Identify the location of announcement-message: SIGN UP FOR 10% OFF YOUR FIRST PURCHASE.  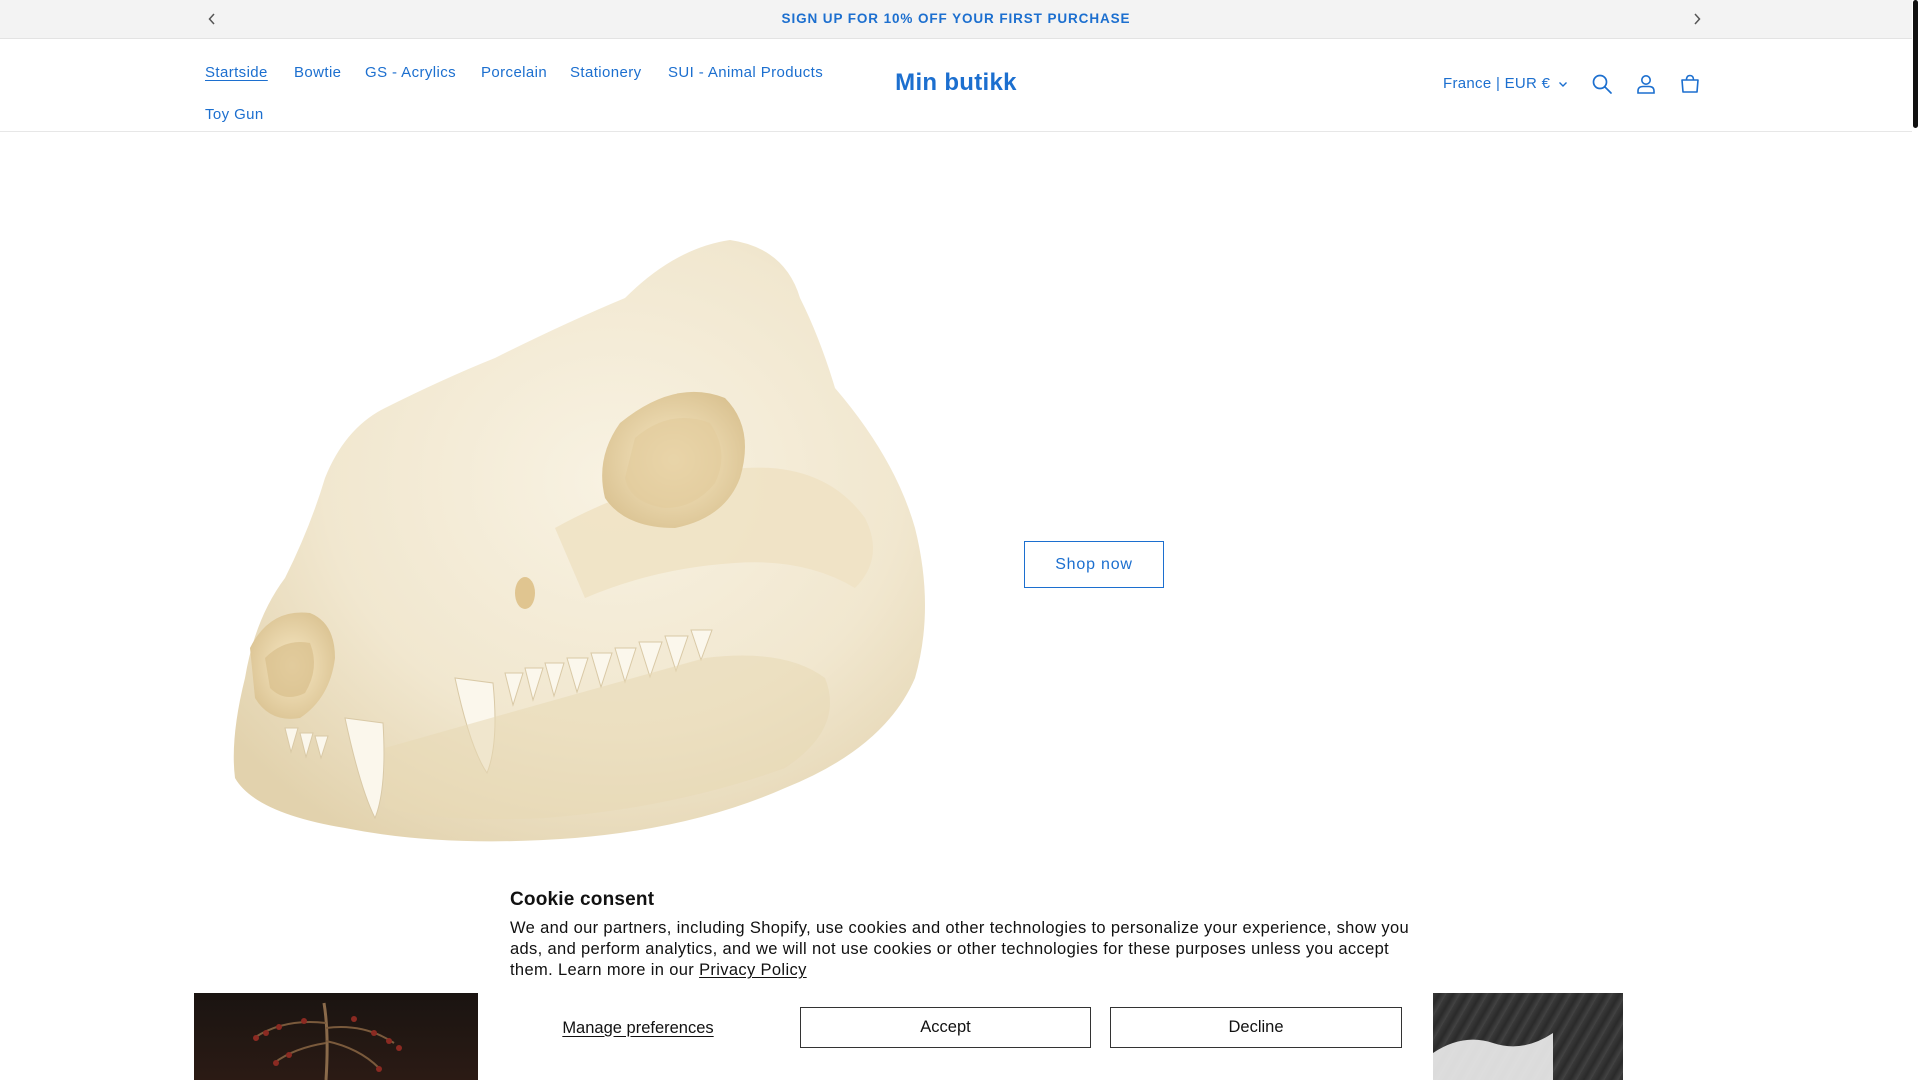
(956, 18).